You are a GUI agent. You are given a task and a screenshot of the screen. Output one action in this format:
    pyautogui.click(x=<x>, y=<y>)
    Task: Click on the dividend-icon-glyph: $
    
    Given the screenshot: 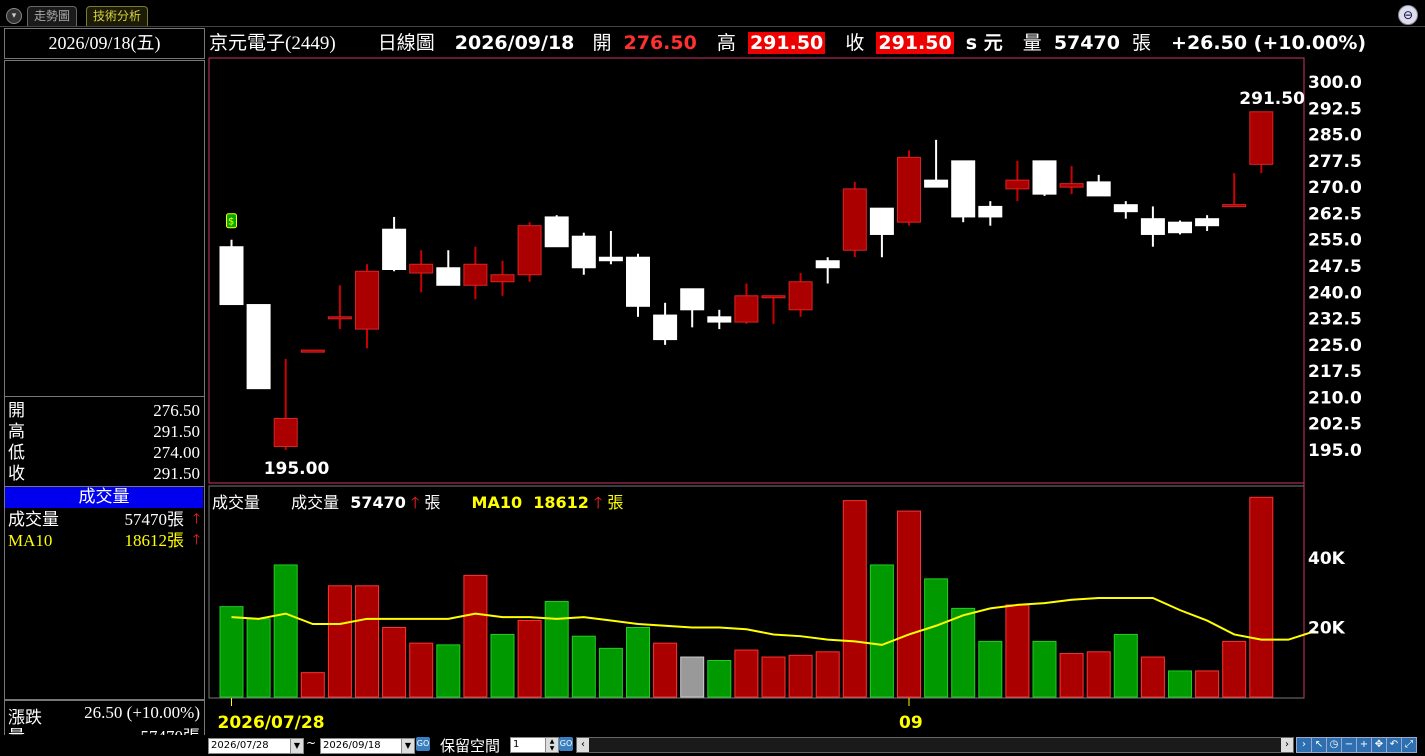 What is the action you would take?
    pyautogui.click(x=231, y=222)
    